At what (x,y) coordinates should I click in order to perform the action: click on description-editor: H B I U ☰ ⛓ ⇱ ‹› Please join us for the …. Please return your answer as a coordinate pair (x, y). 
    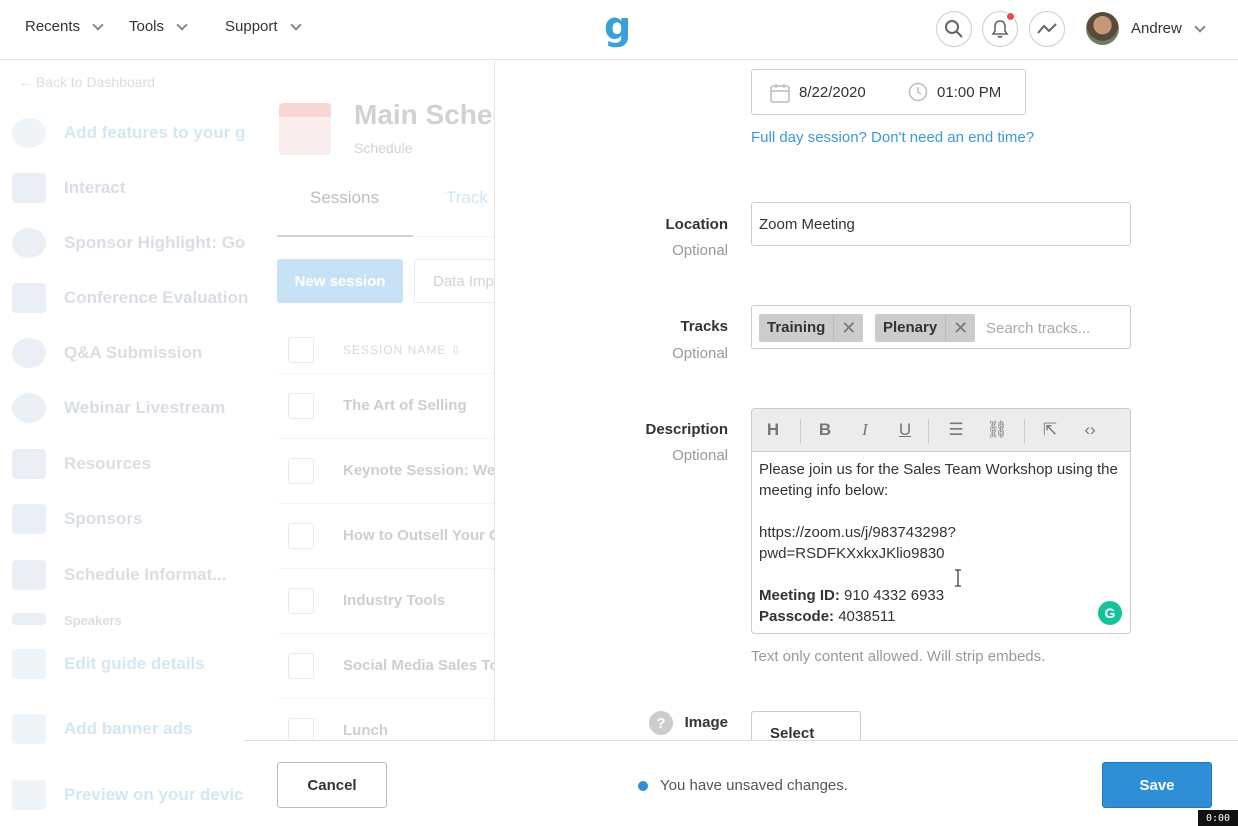
    Looking at the image, I should click on (941, 521).